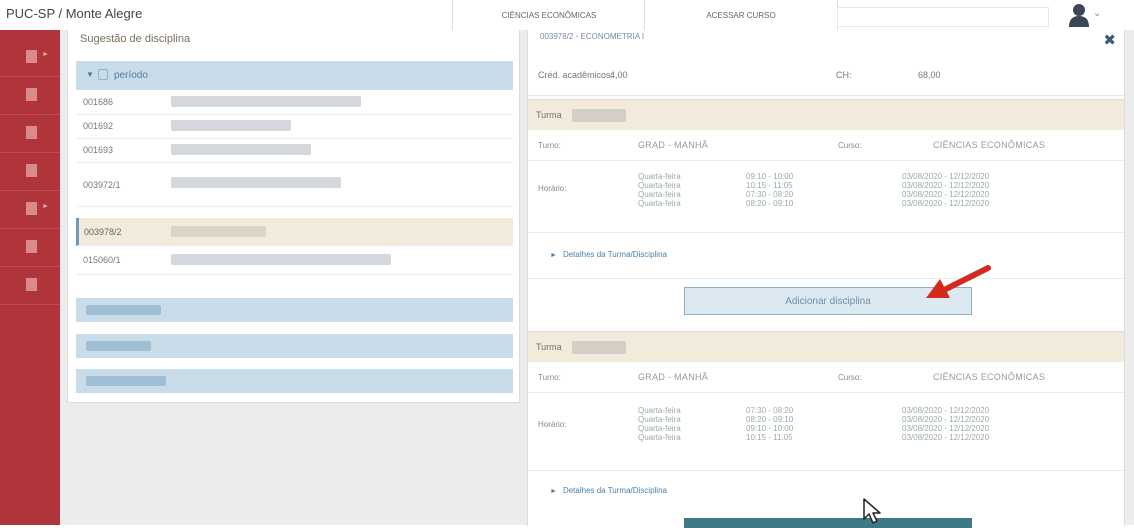  I want to click on discipline-code: 001693, so click(98, 150).